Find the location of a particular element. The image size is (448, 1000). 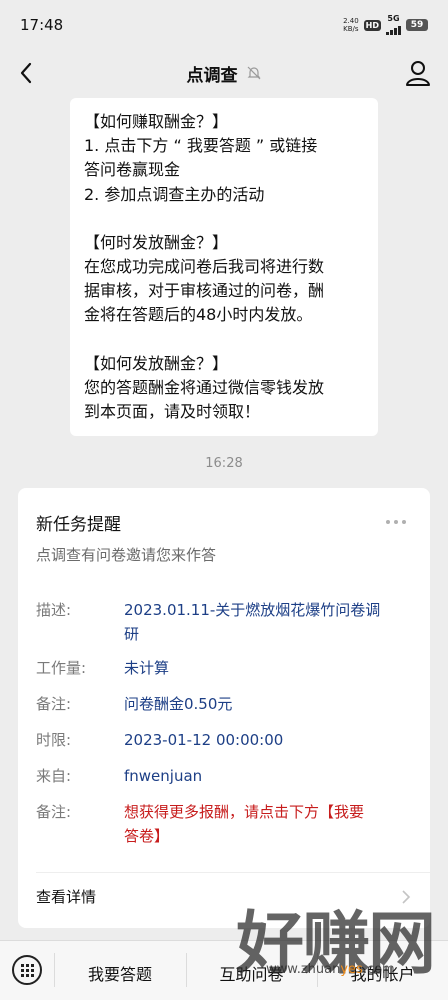

menu-item-mutual-survey: 互助问卷 is located at coordinates (251, 973).